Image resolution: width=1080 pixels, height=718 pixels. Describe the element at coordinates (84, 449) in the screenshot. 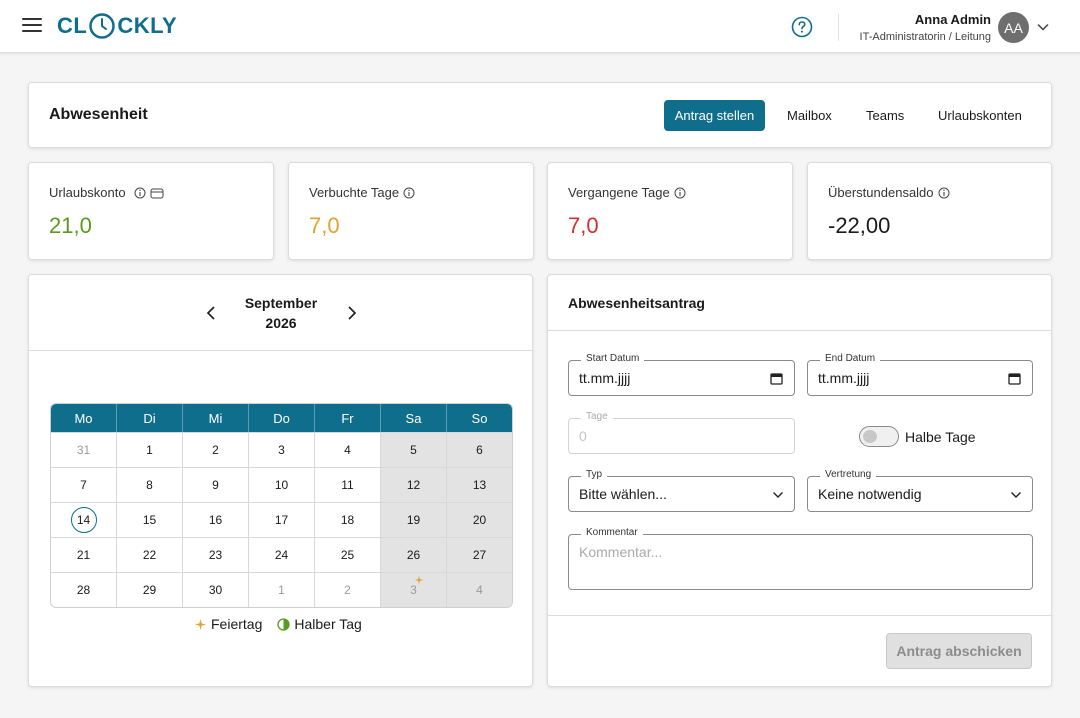

I see `calendar-day: 31` at that location.